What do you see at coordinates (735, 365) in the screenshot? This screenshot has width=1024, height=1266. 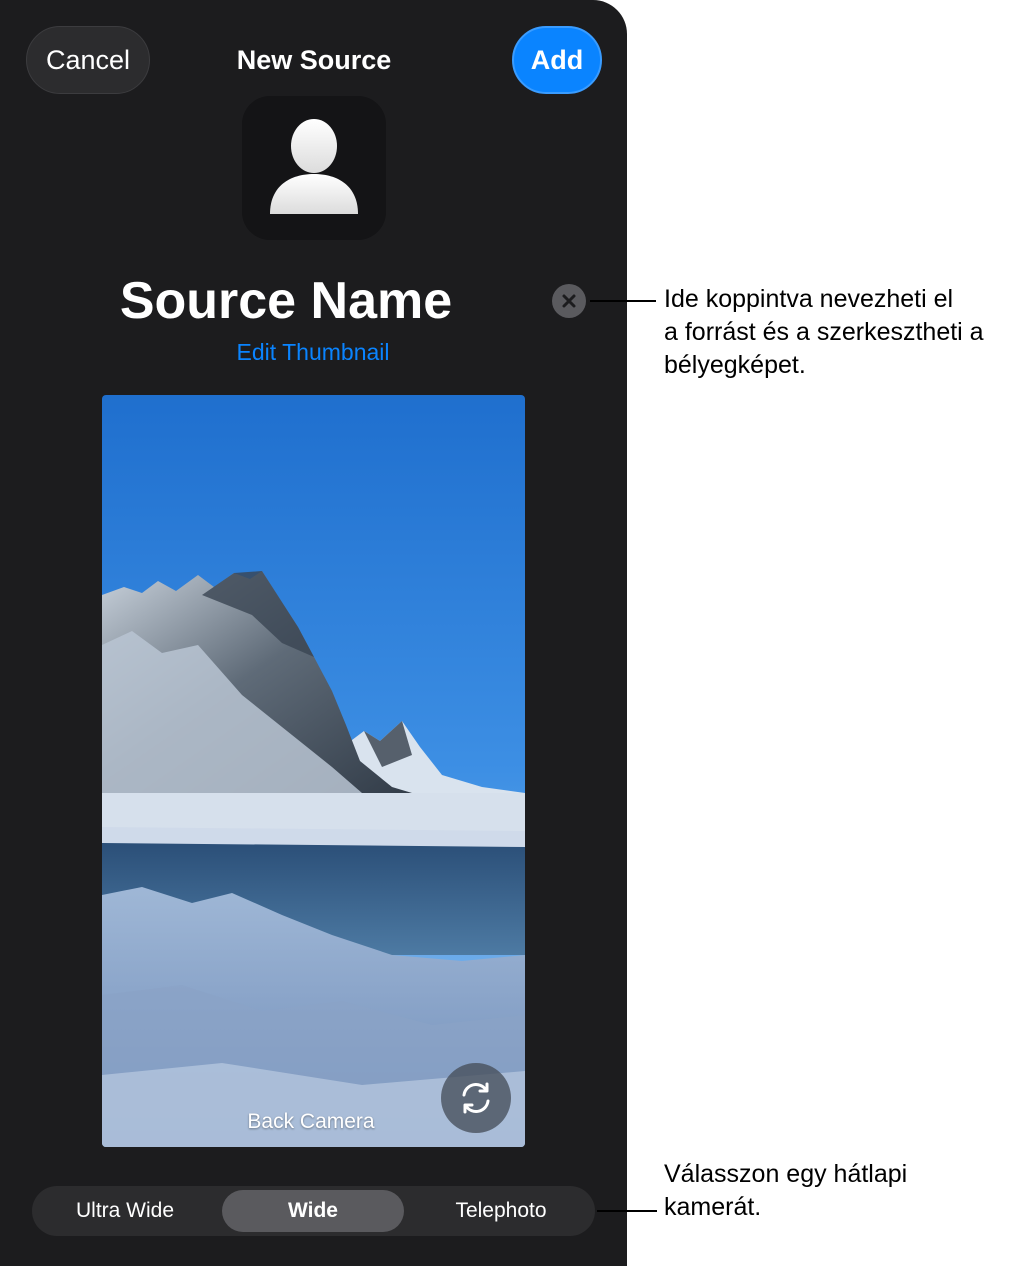 I see `callout-text-line: bélyegképet.` at bounding box center [735, 365].